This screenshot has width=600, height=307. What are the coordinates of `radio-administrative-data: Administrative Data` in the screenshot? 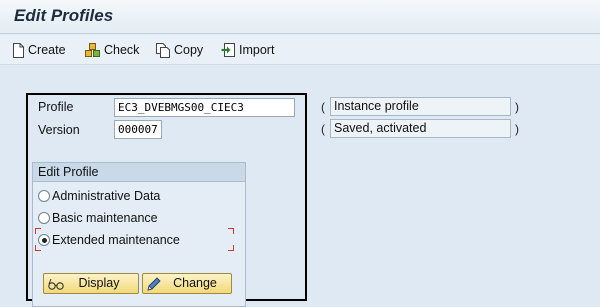 It's located at (99, 196).